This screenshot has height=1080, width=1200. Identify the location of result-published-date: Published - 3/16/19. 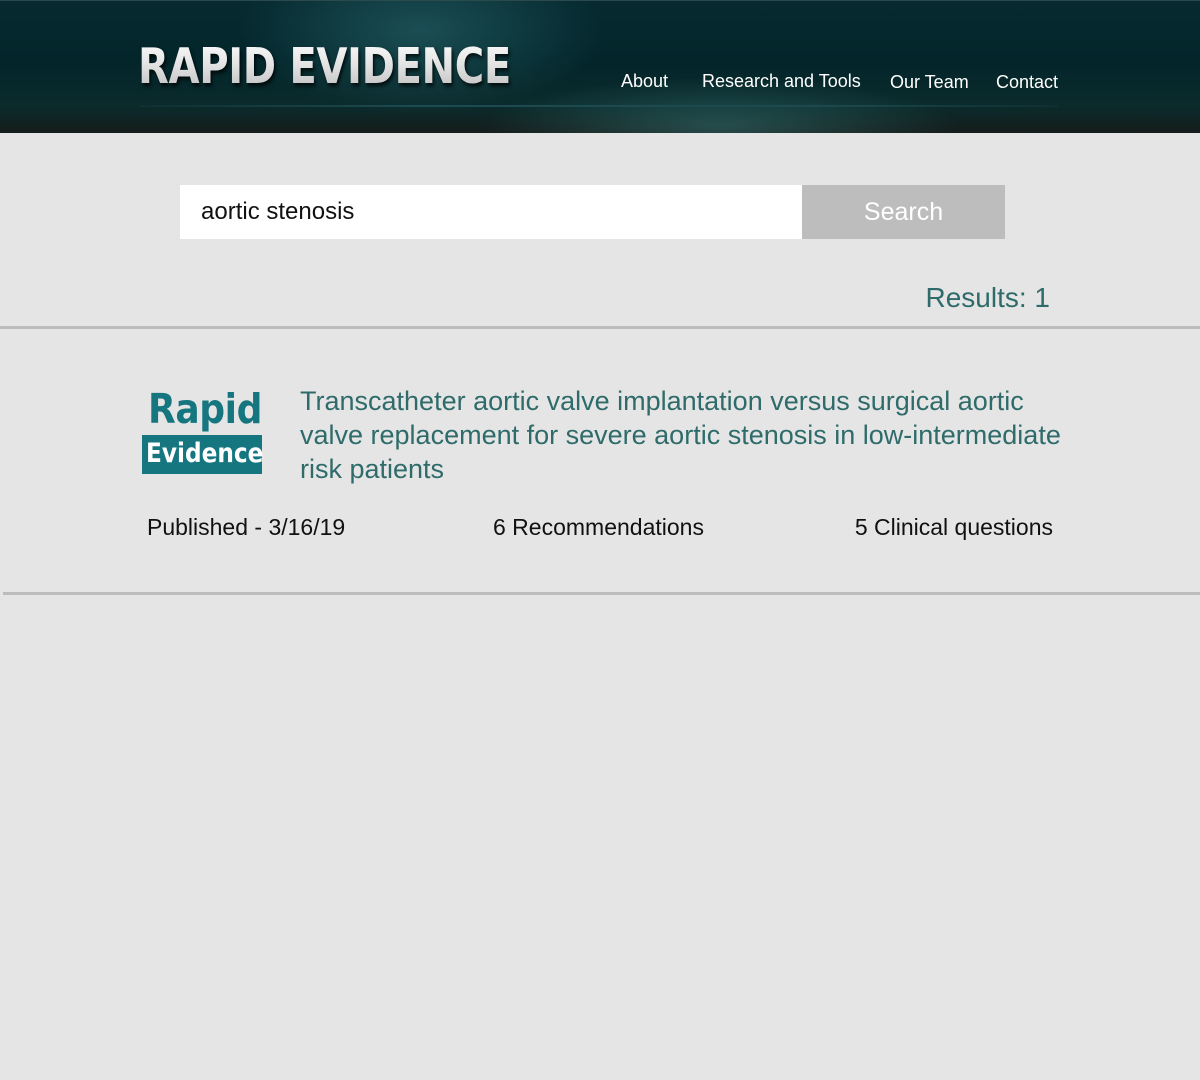
(246, 527).